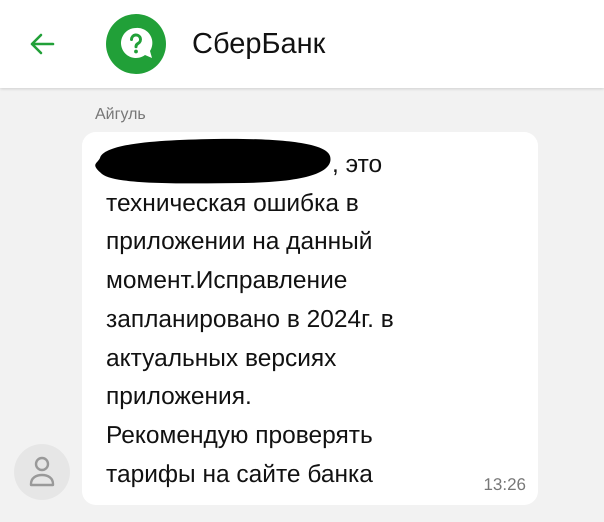 The height and width of the screenshot is (522, 604). Describe the element at coordinates (259, 44) in the screenshot. I see `chat-title: СберБанк` at that location.